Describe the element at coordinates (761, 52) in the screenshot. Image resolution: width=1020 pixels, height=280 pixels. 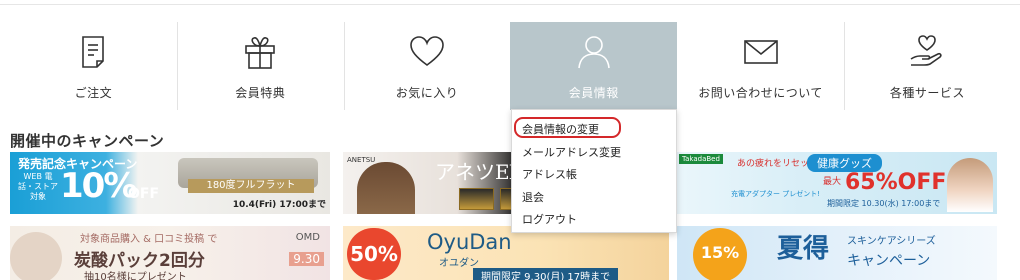
I see `envelope-icon` at that location.